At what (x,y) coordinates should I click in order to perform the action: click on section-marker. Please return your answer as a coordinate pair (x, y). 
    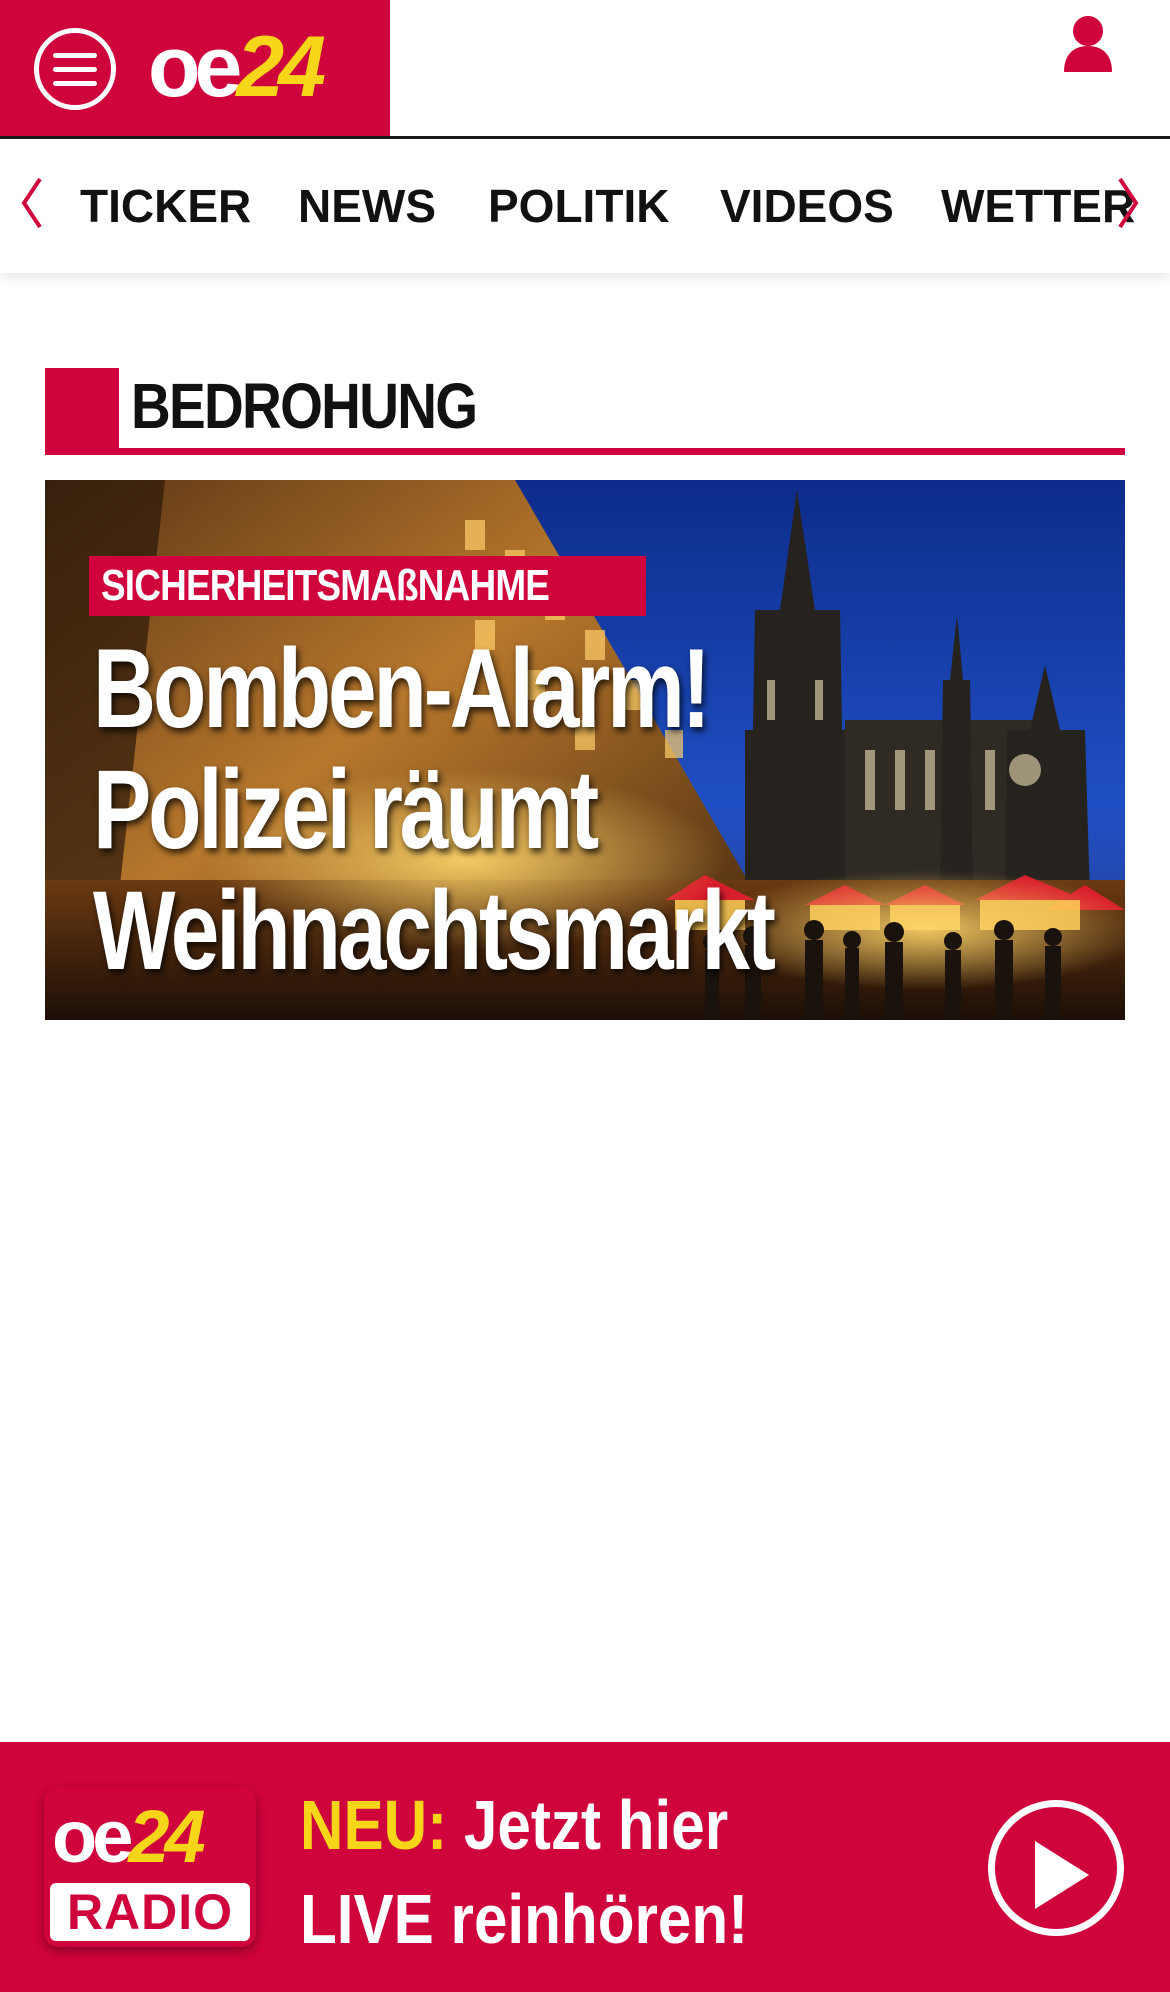
    Looking at the image, I should click on (82, 410).